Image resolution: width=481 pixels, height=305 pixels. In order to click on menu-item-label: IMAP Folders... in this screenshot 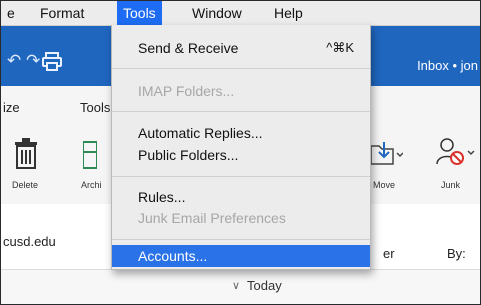, I will do `click(186, 91)`.